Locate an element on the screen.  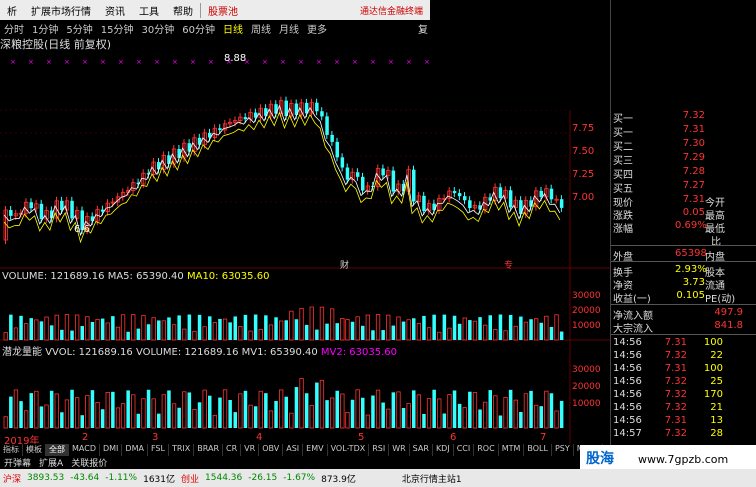
indicator-tab-cr: CR is located at coordinates (232, 450).